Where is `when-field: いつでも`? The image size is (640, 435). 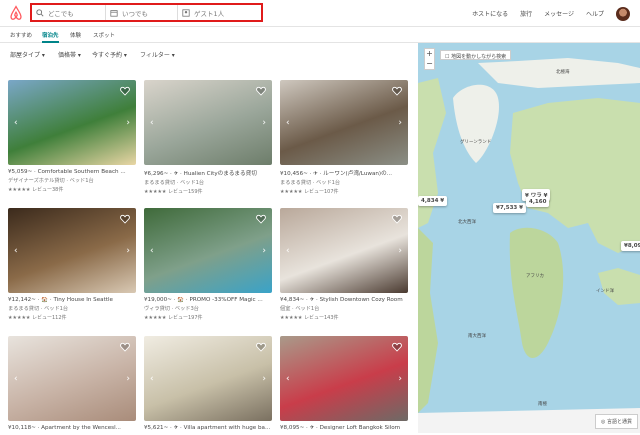
when-field: いつでも is located at coordinates (142, 12).